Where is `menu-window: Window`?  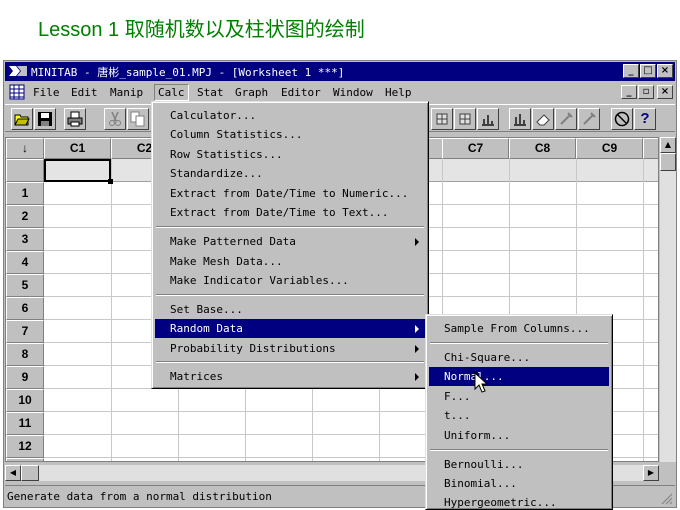 menu-window: Window is located at coordinates (353, 92).